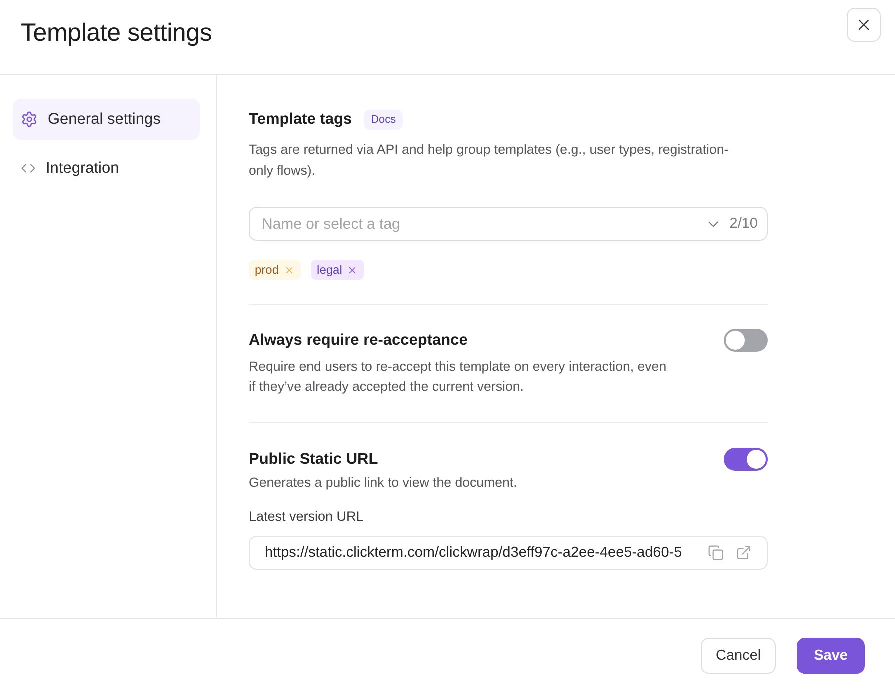 The width and height of the screenshot is (895, 693). I want to click on sidebar-item: Integration, so click(106, 168).